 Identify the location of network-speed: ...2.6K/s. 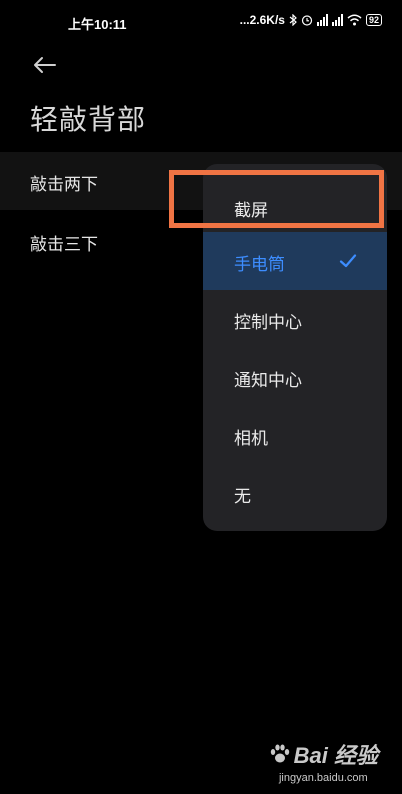
(262, 20).